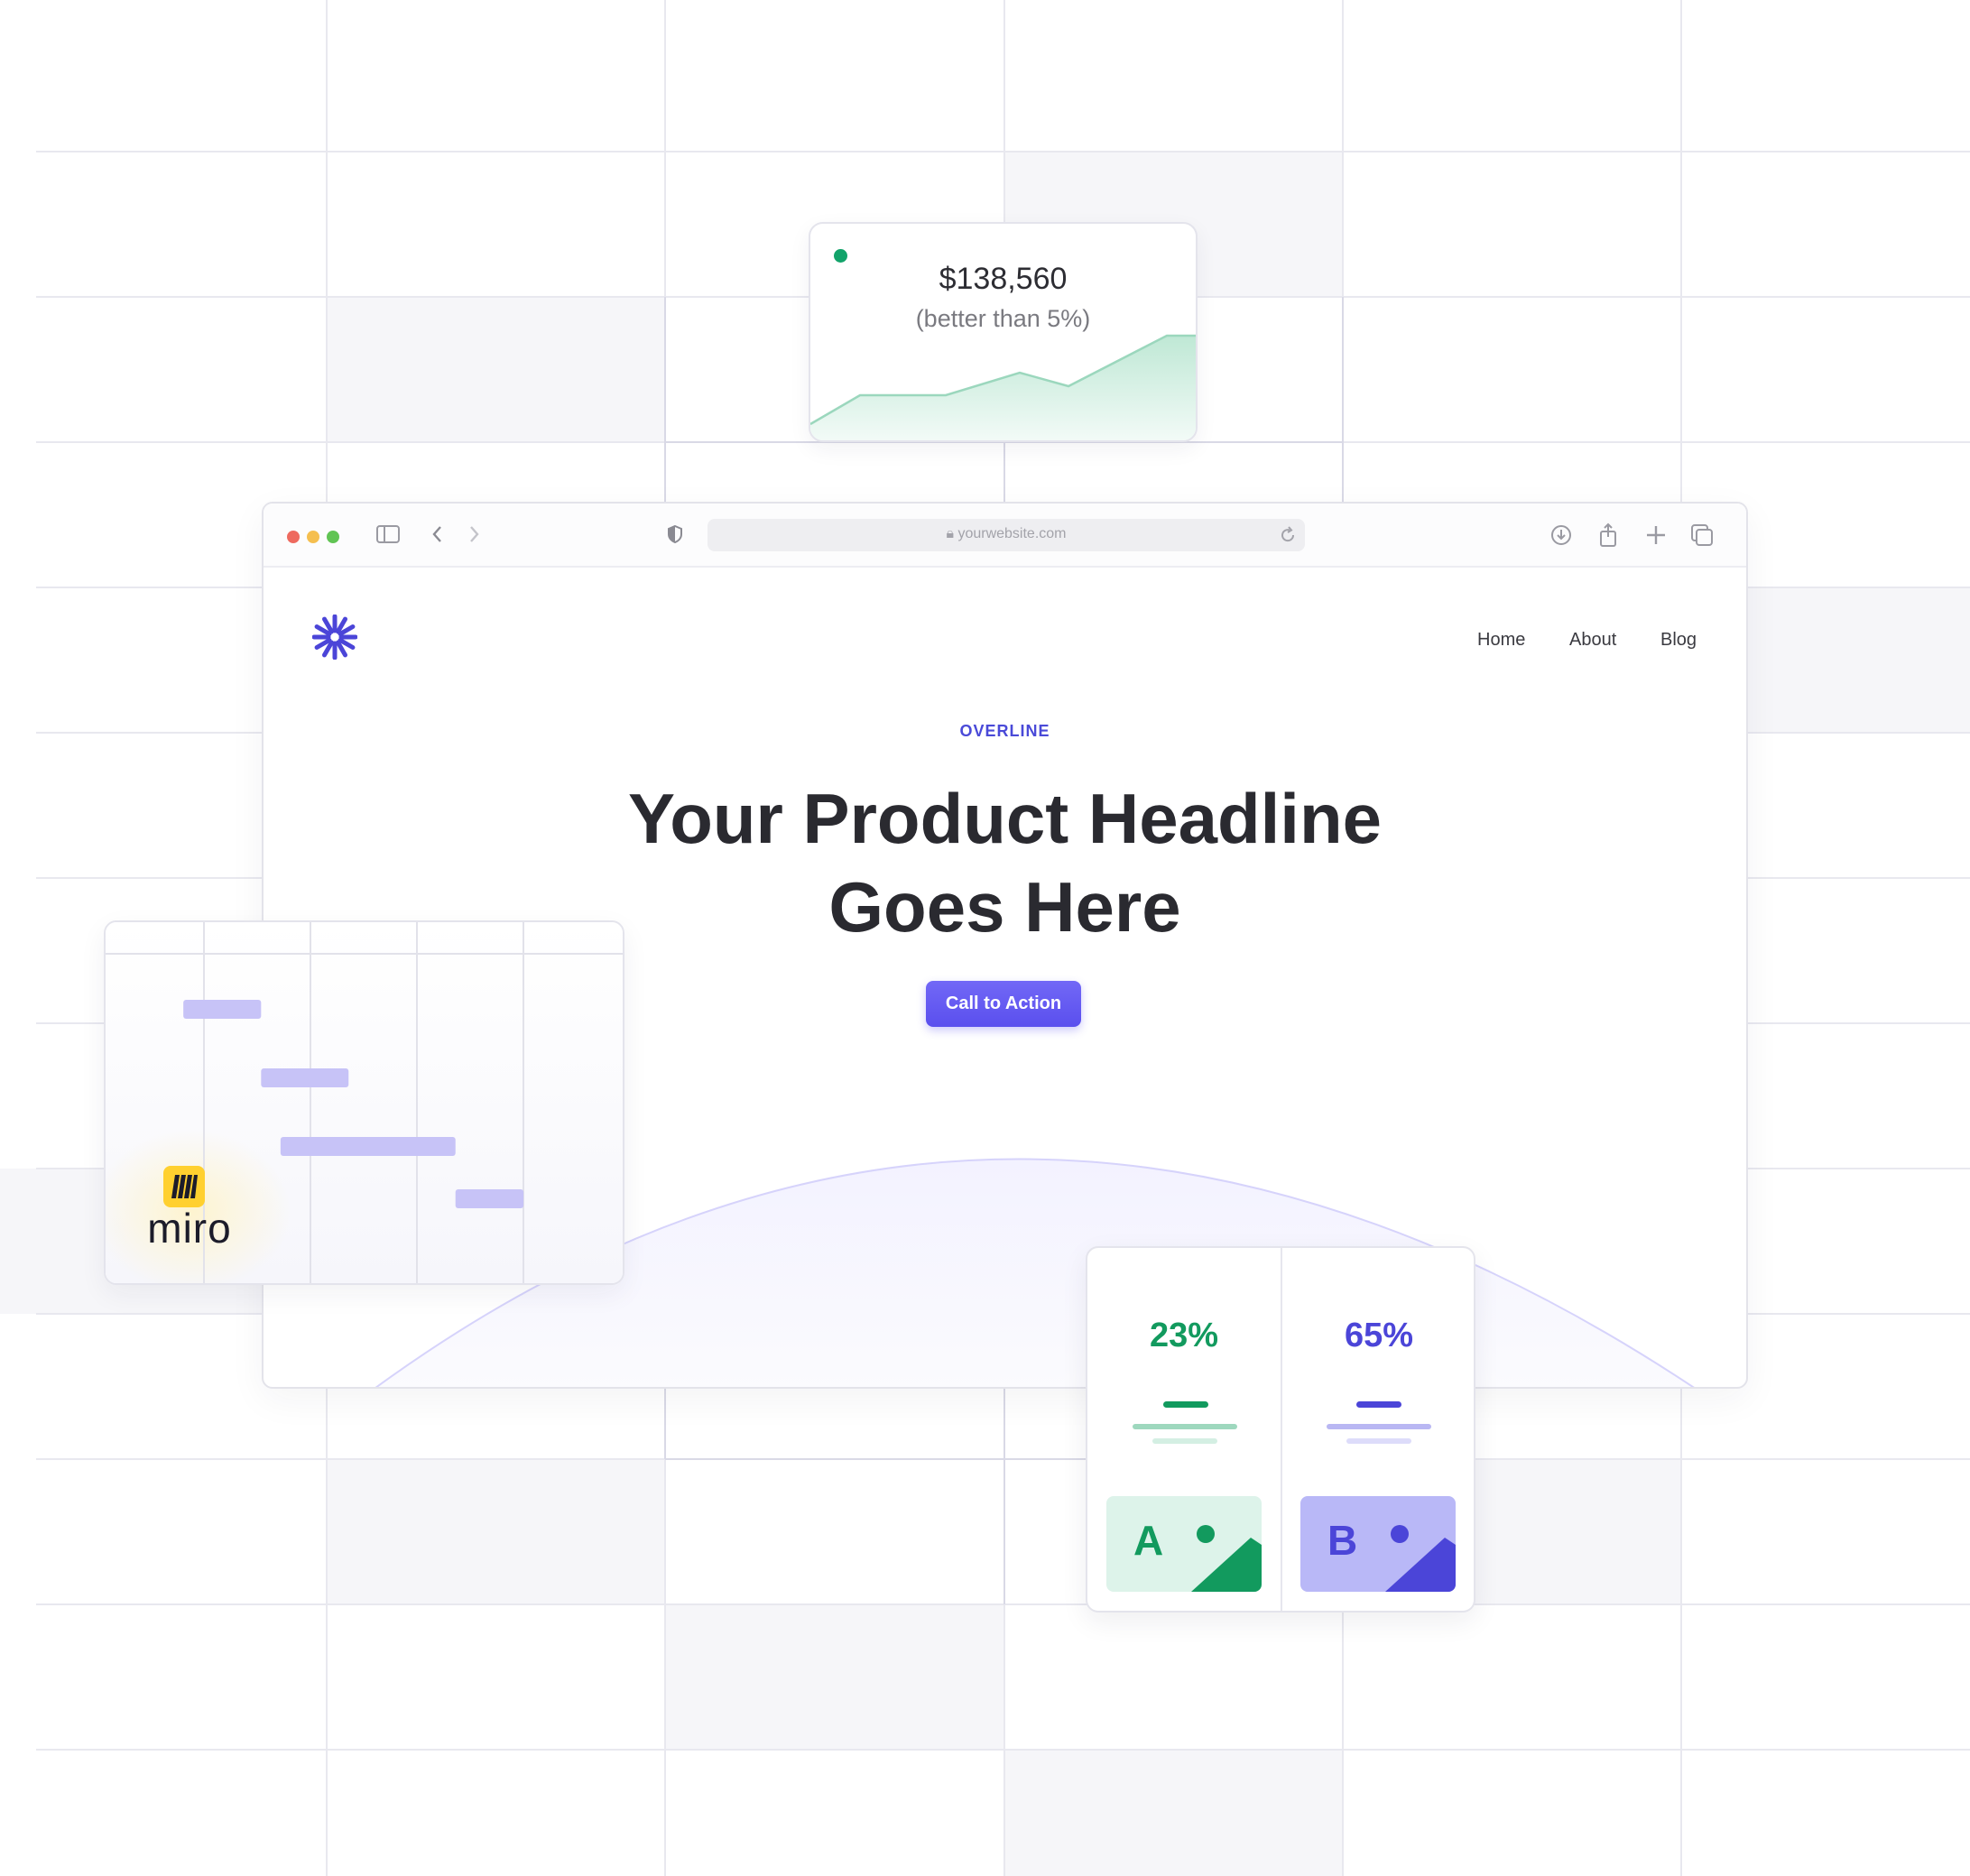 This screenshot has height=1876, width=1970. I want to click on variant-a-image: A, so click(1184, 1544).